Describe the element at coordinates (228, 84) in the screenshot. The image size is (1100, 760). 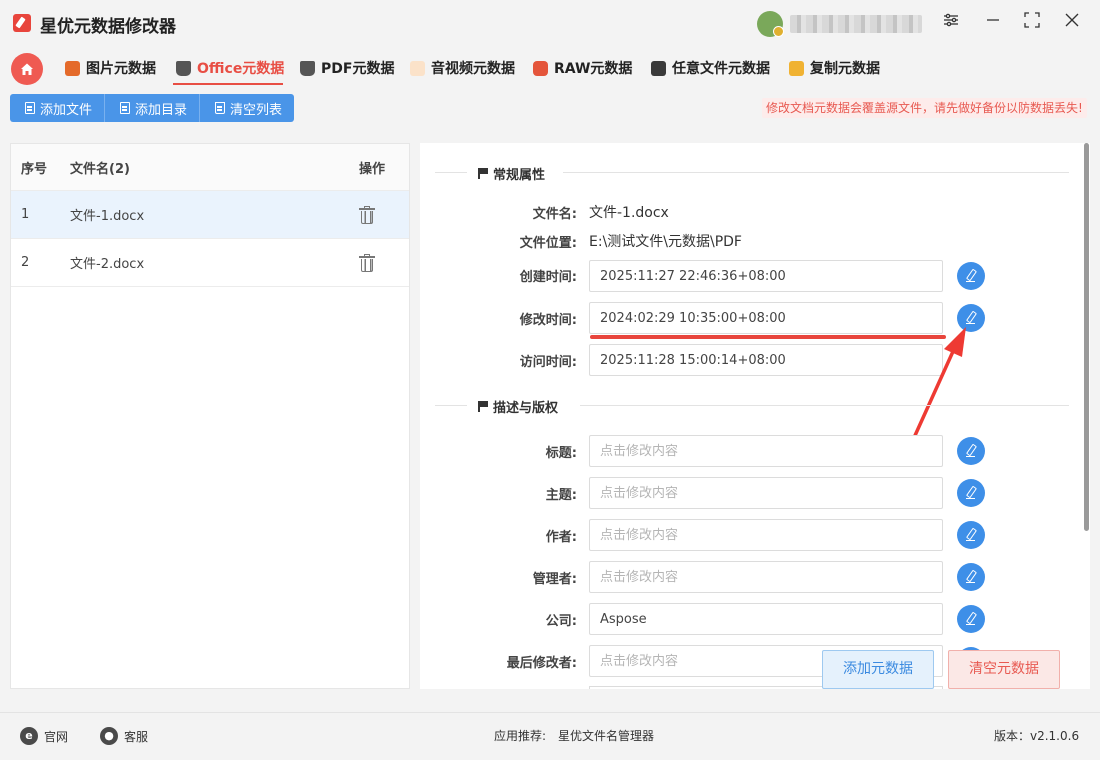
I see `active-tab-indicator` at that location.